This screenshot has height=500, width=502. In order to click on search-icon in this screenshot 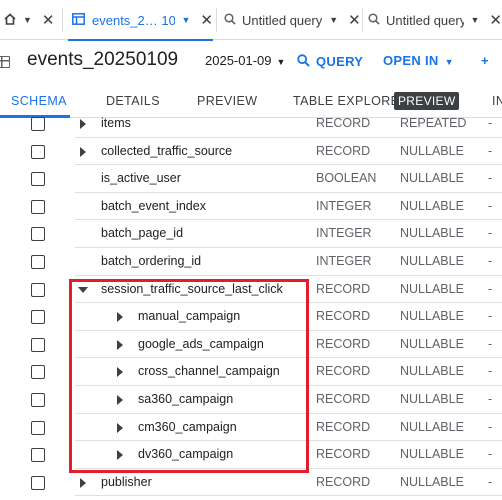, I will do `click(303, 62)`.